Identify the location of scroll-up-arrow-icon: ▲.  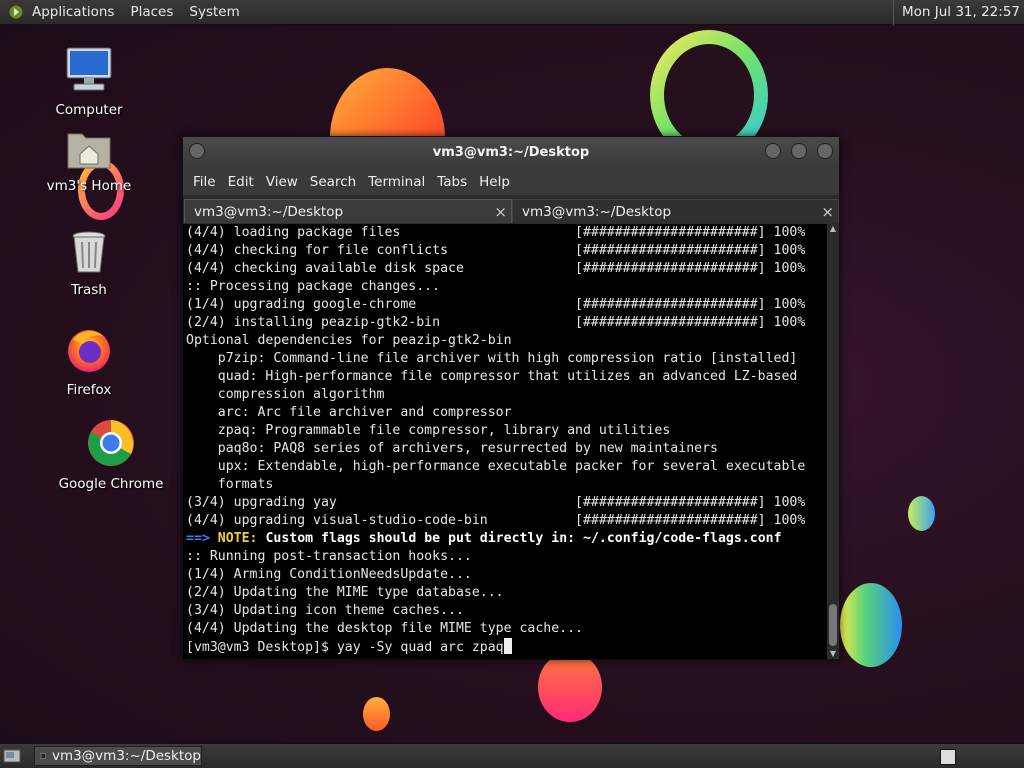
(833, 229).